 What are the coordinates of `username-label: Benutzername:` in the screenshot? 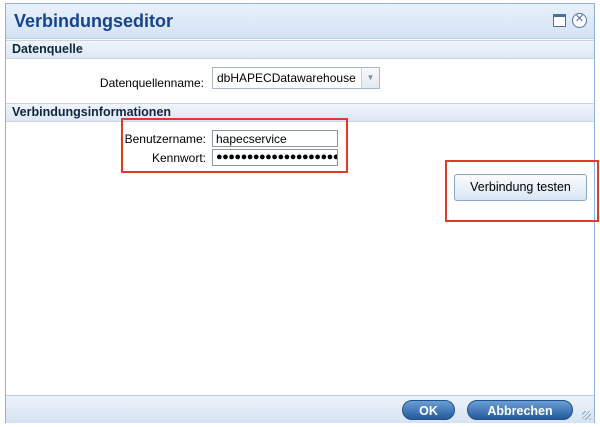 It's located at (165, 139).